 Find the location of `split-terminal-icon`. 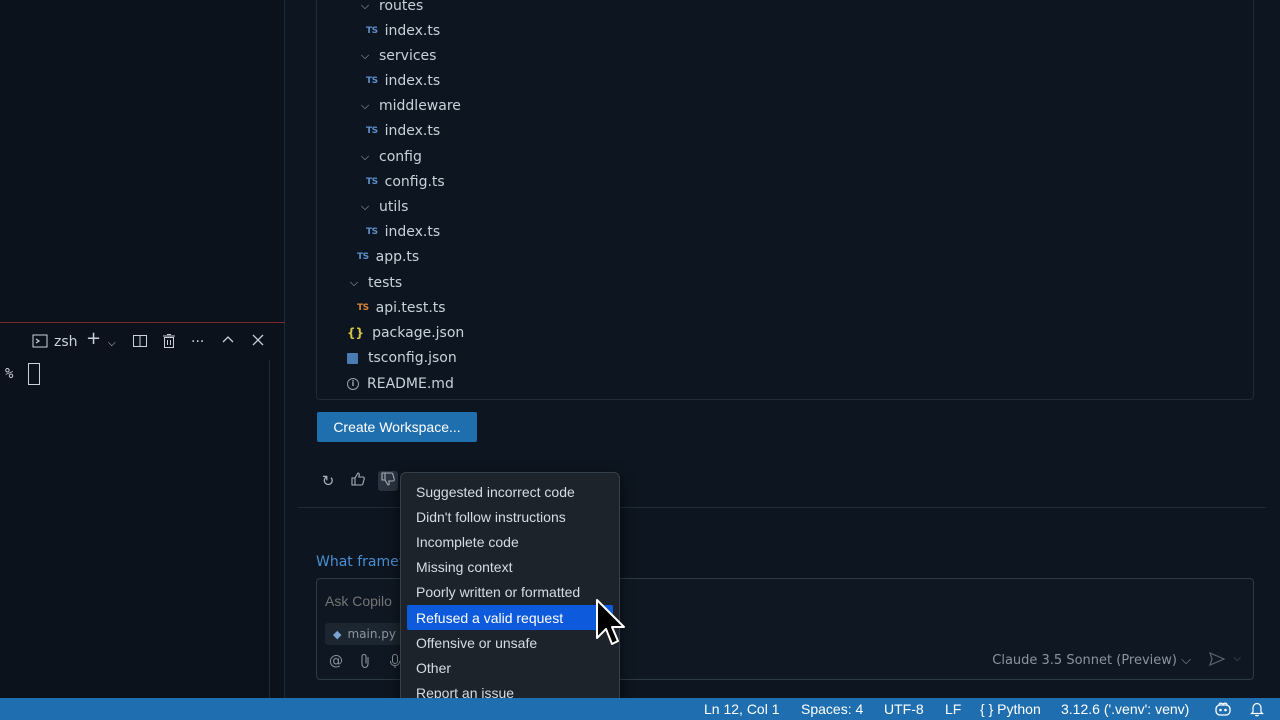

split-terminal-icon is located at coordinates (140, 343).